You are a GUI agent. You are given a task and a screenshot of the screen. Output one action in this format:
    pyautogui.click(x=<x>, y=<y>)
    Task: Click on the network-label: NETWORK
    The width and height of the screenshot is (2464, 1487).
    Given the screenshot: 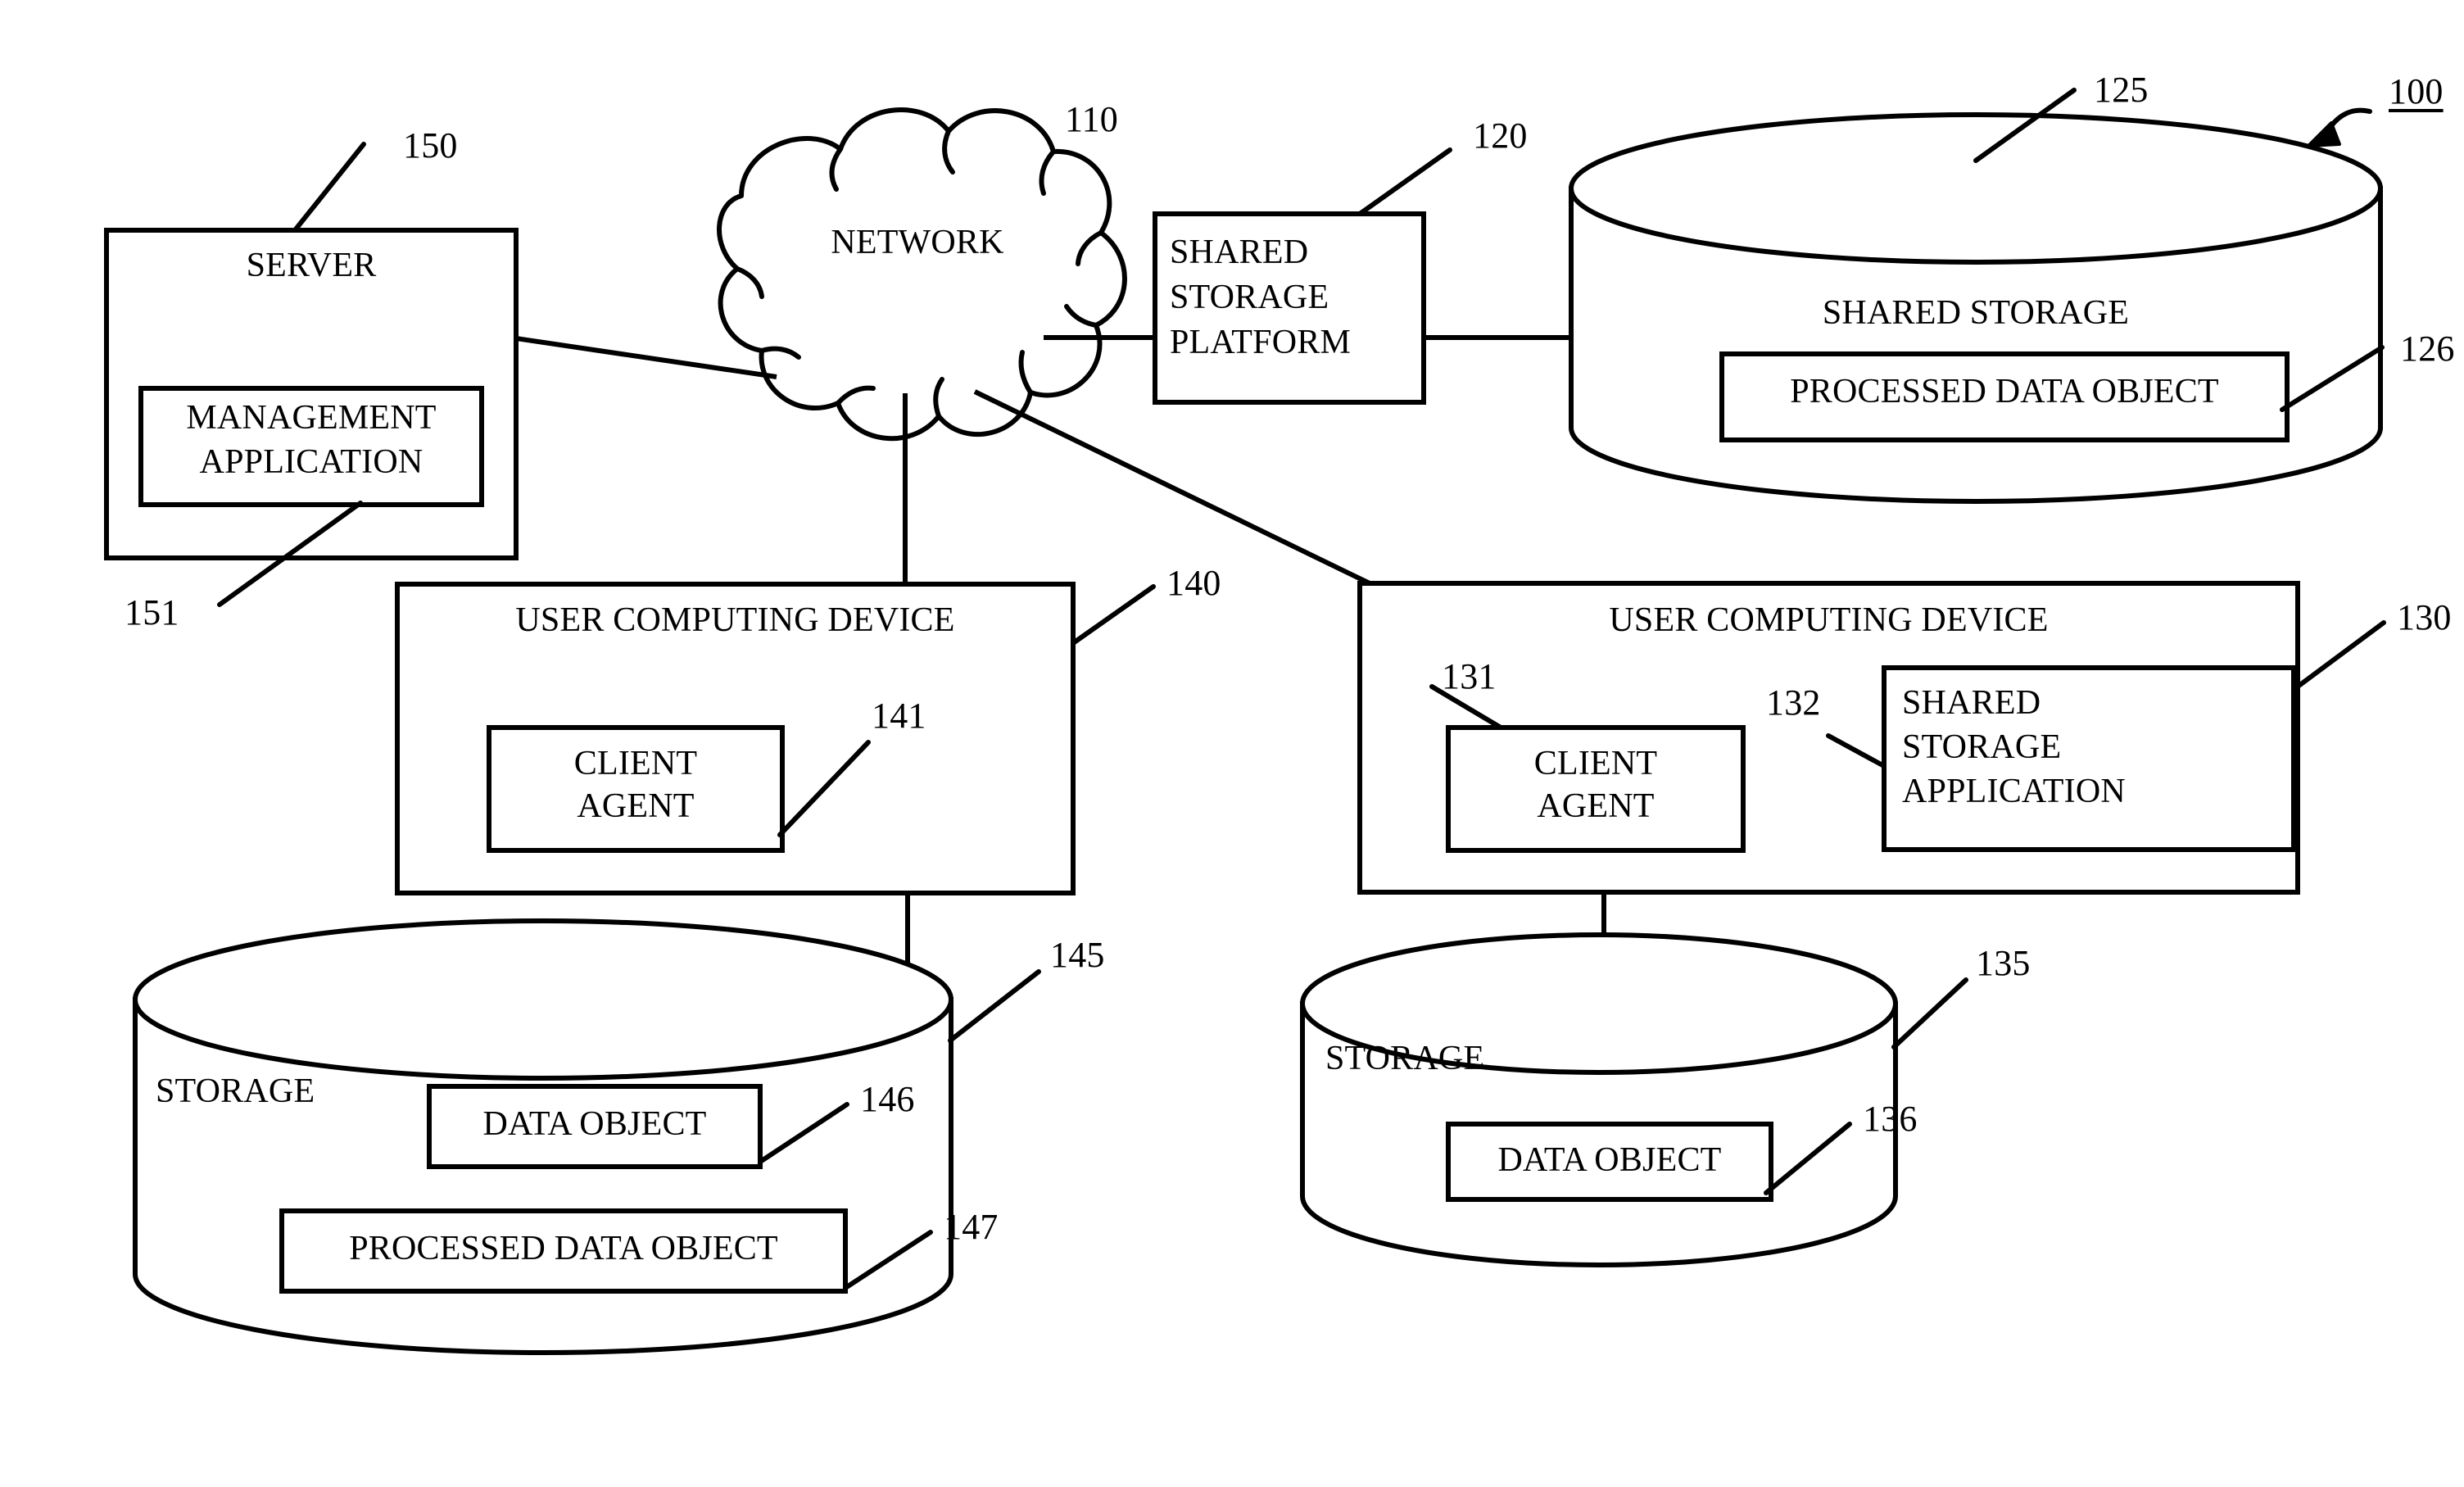 What is the action you would take?
    pyautogui.click(x=917, y=242)
    